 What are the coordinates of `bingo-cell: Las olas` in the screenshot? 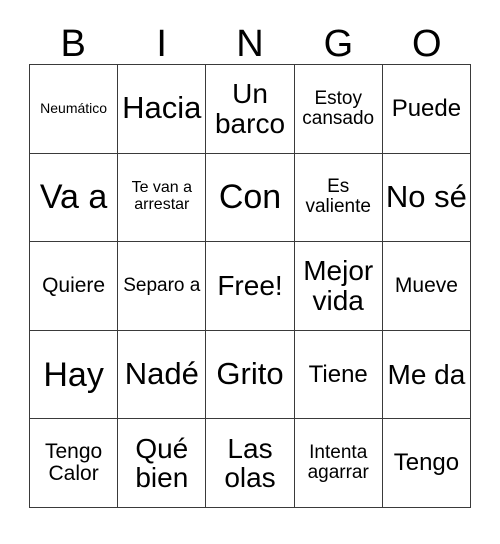 It's located at (250, 463).